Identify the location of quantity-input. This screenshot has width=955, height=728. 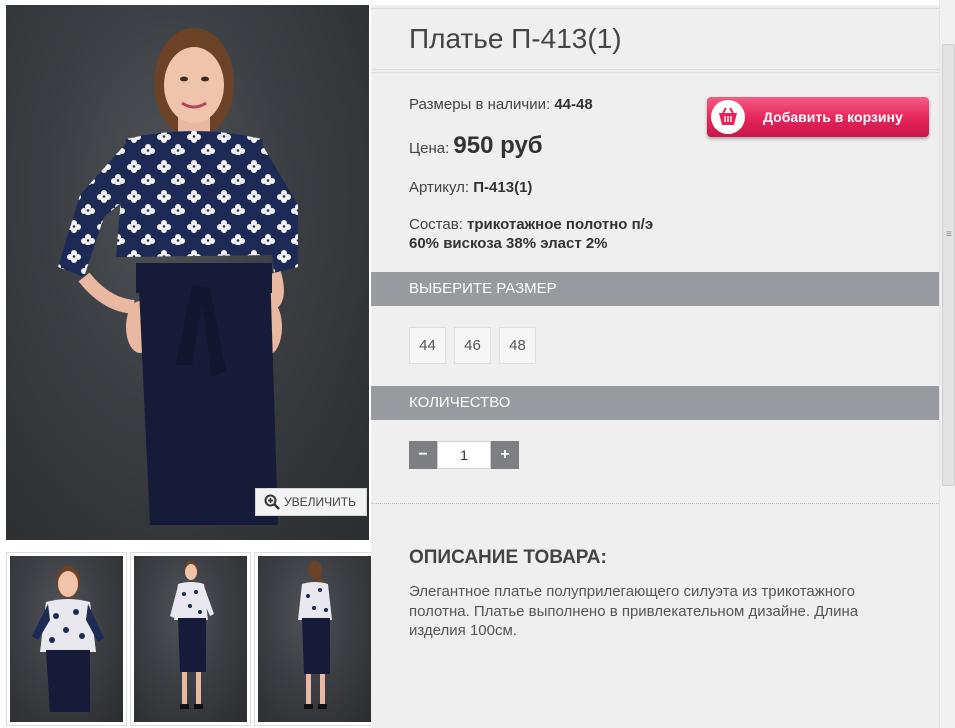
(464, 455).